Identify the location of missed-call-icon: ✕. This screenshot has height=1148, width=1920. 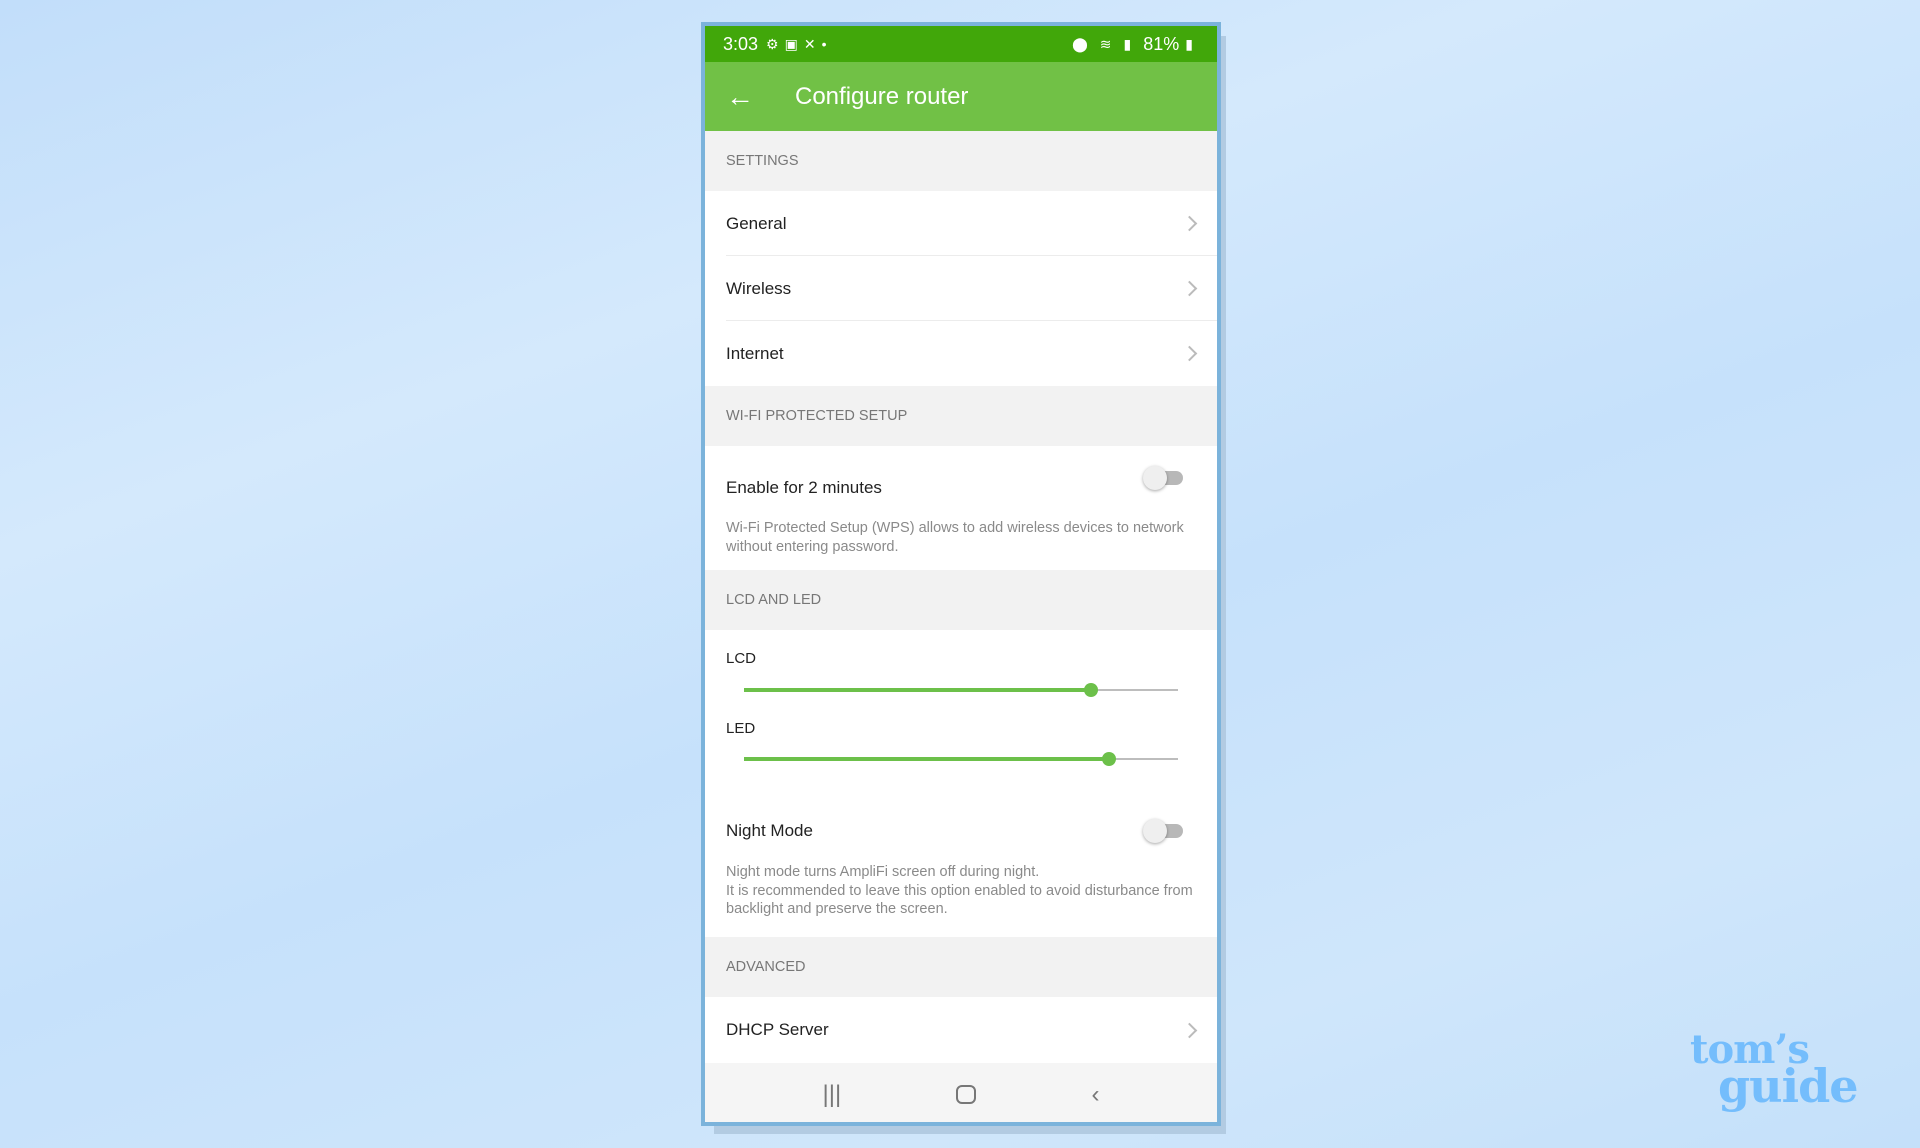
(809, 43).